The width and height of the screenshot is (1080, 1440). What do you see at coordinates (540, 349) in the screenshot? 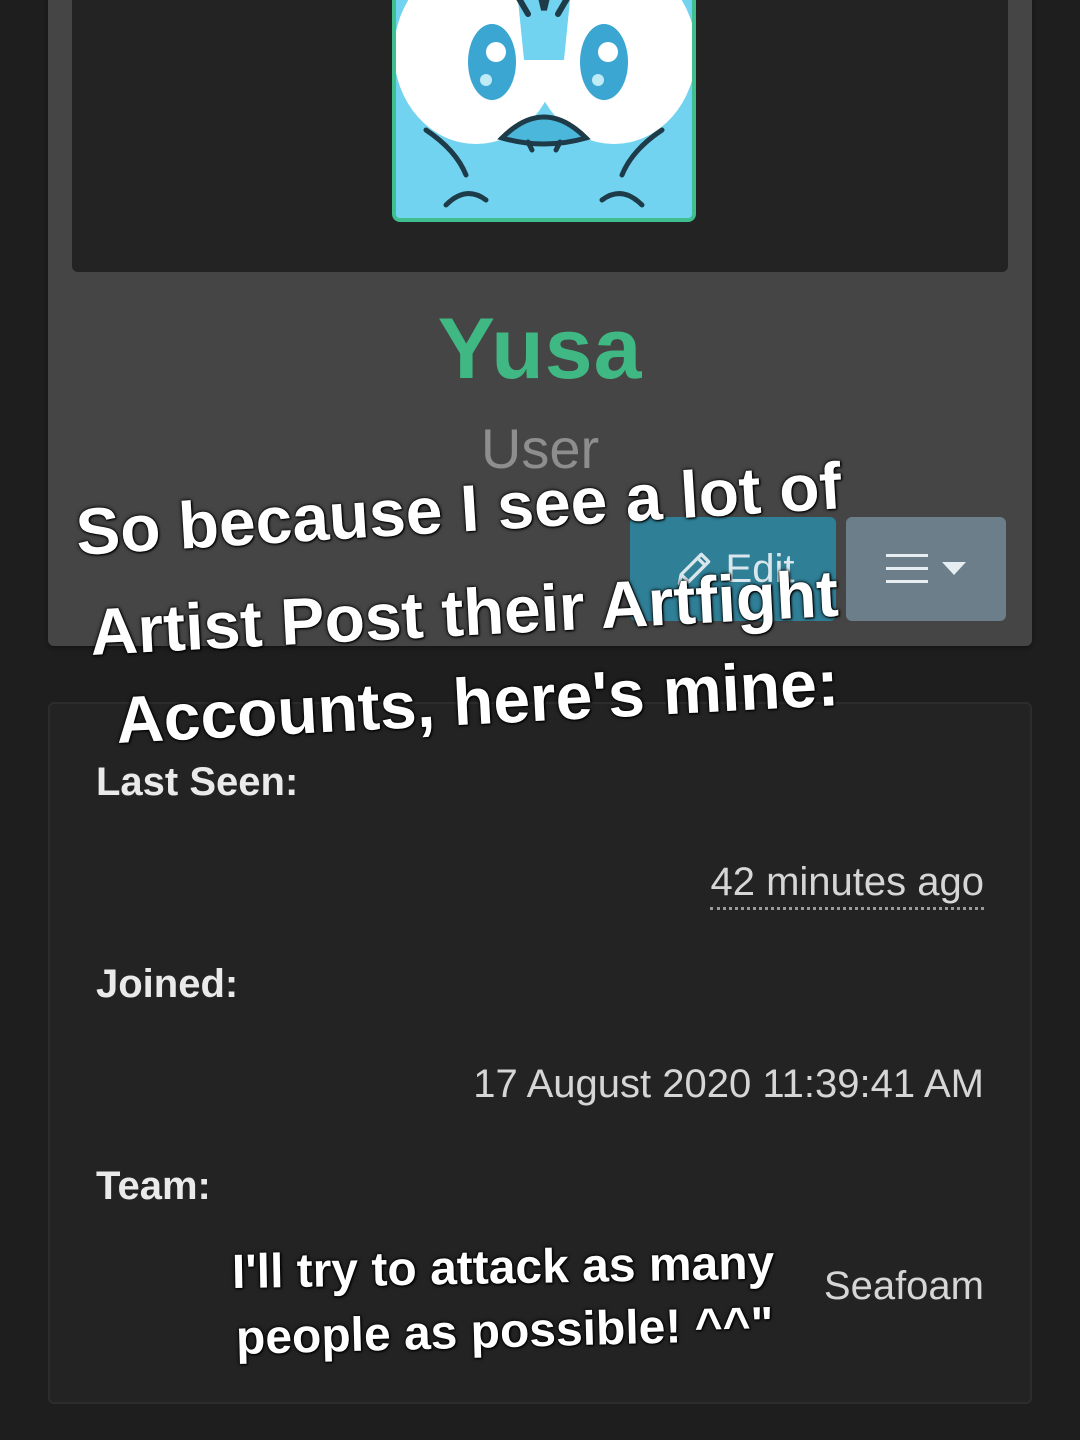
I see `username: Yusa` at bounding box center [540, 349].